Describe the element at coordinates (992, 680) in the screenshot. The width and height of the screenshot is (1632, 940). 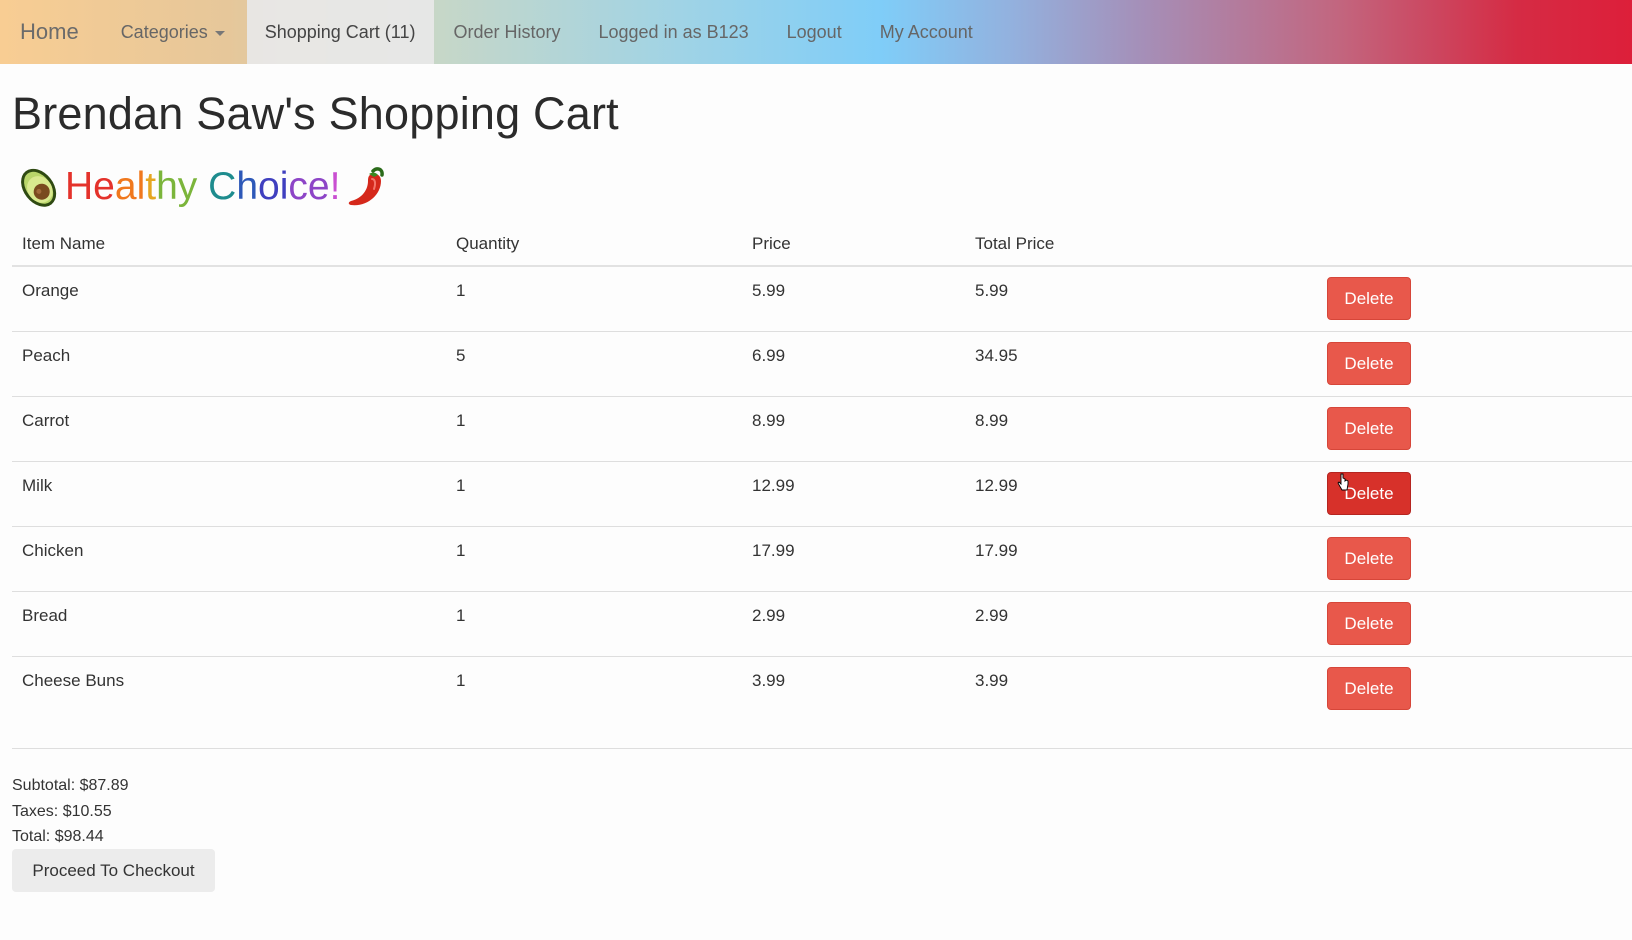
I see `item-total-price: 3.99` at that location.